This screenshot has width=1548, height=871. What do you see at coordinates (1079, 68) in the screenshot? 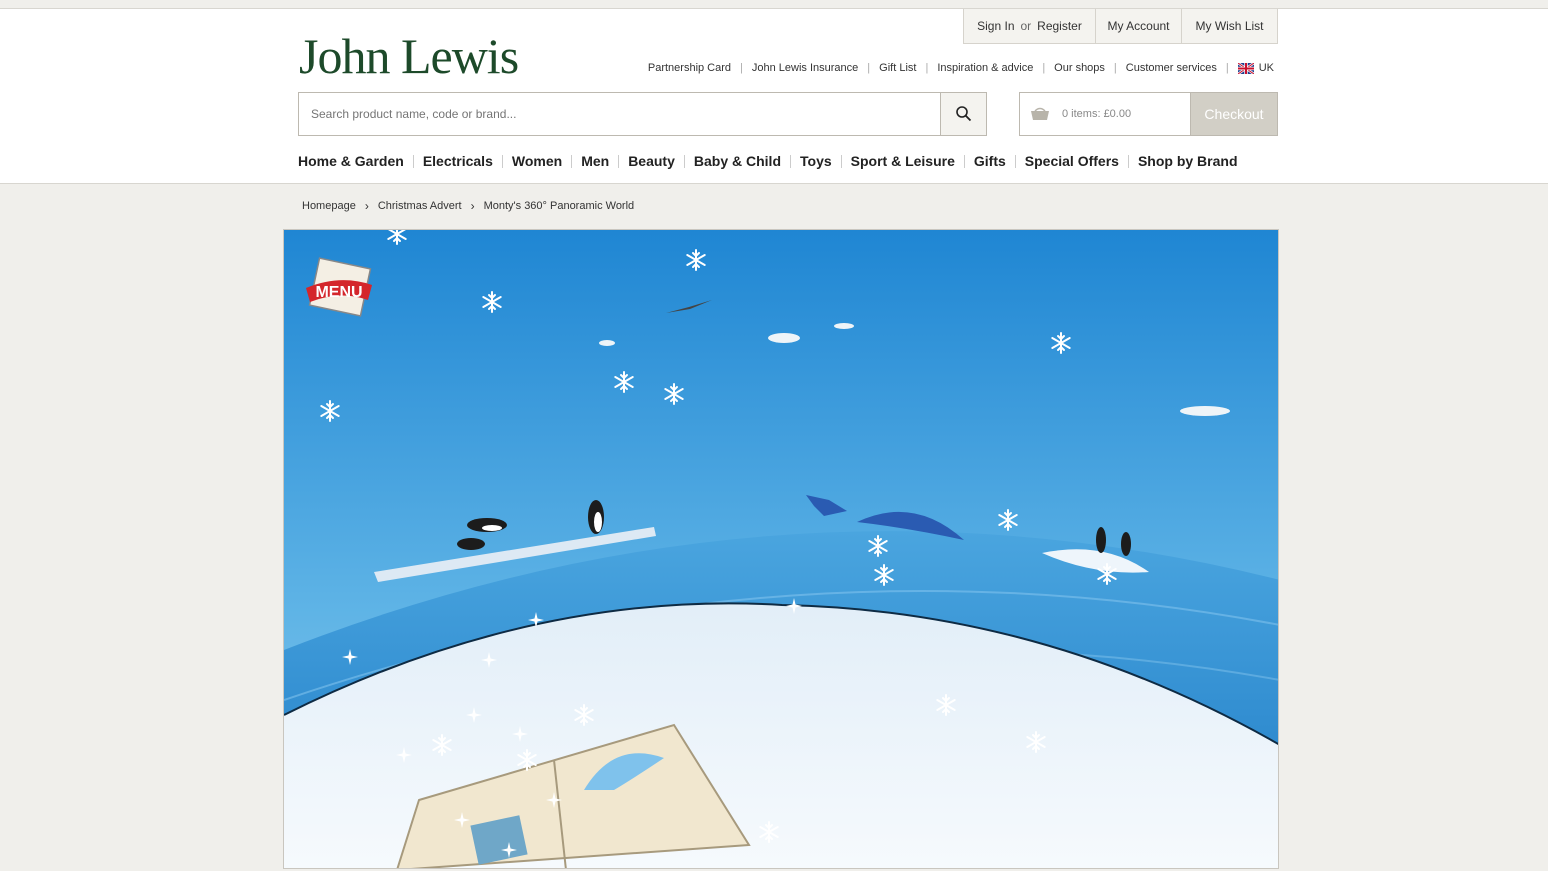
I see `our-shops-link: Our shops` at bounding box center [1079, 68].